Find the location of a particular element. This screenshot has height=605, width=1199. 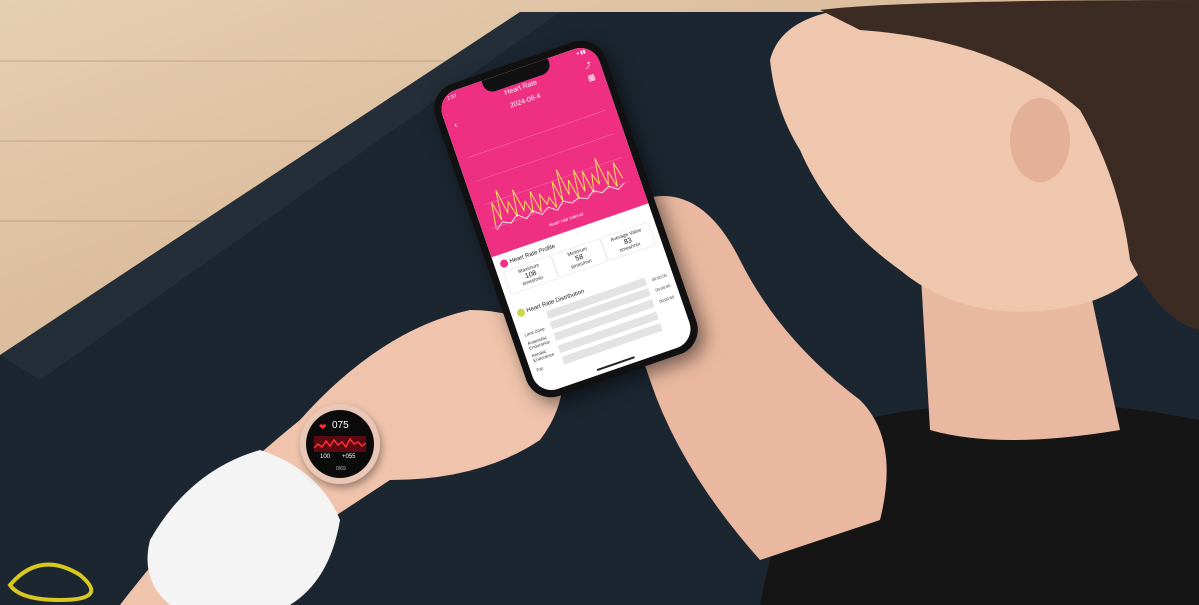

smartwatch: ❤ 075 100 +055 0/69 is located at coordinates (340, 444).